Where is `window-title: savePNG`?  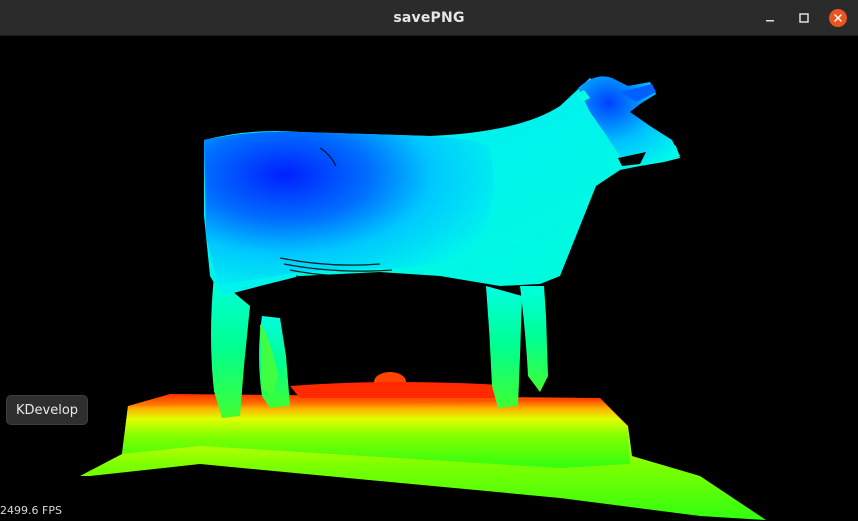
window-title: savePNG is located at coordinates (429, 17).